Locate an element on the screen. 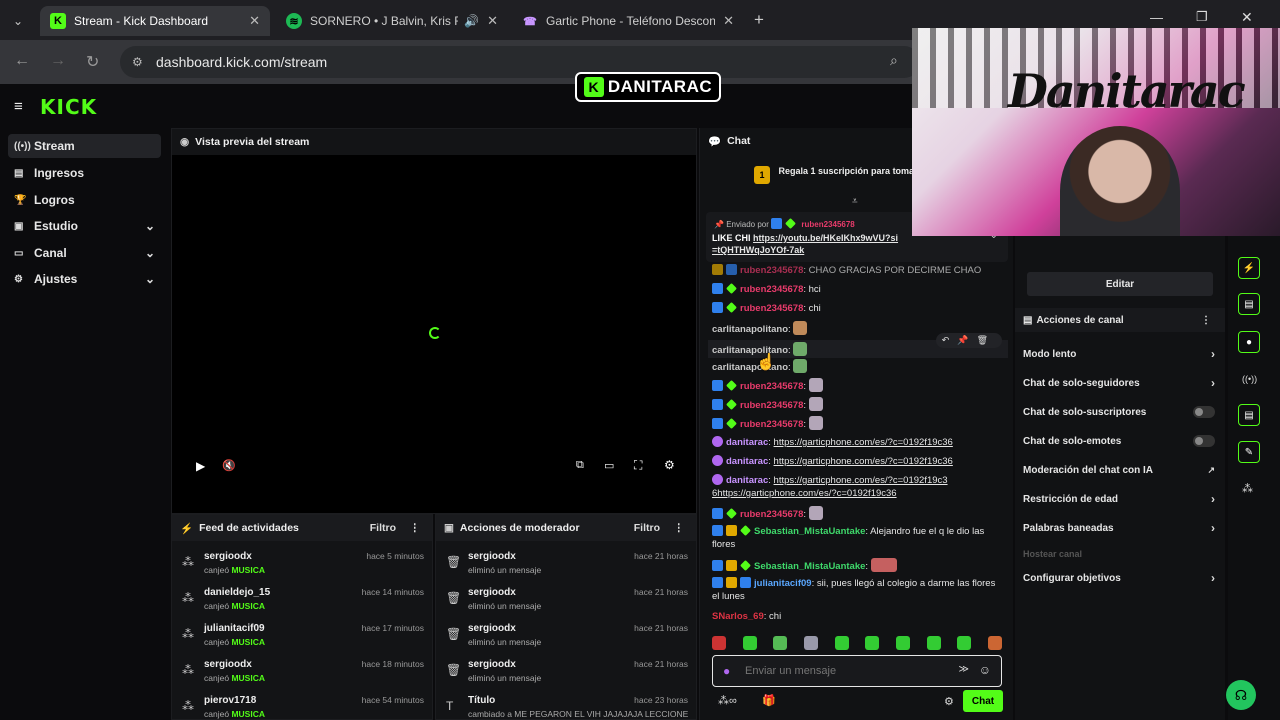 This screenshot has height=720, width=1280. play-icon: ▶ is located at coordinates (200, 466).